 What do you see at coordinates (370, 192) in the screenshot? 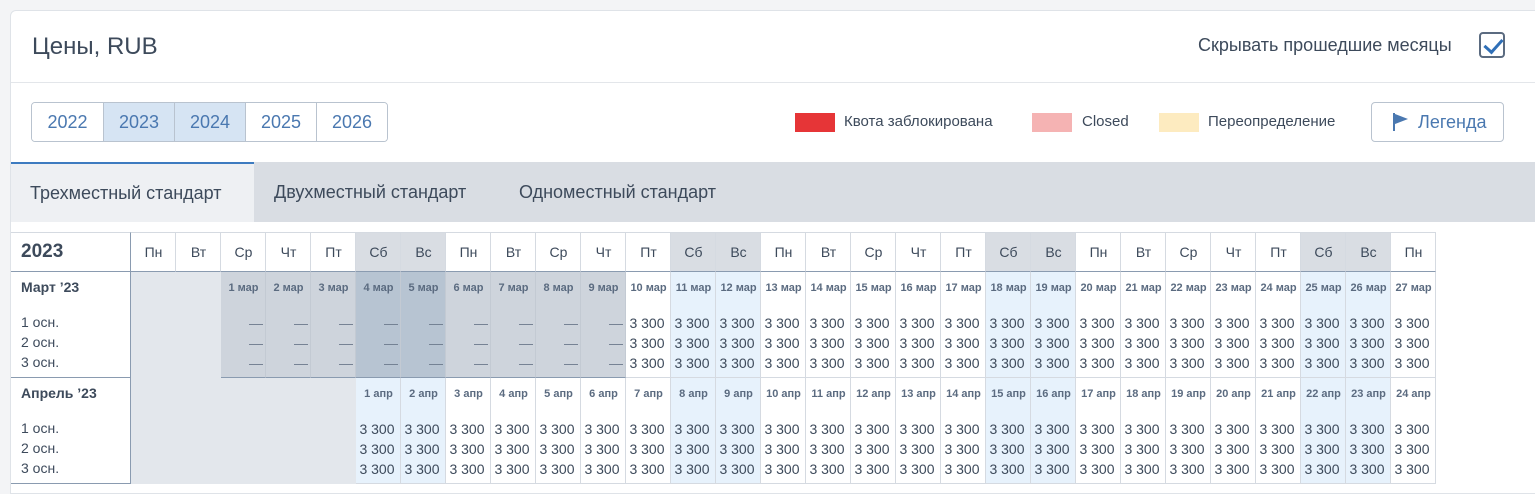
I see `tab-double-standard: Двухместный стандарт` at bounding box center [370, 192].